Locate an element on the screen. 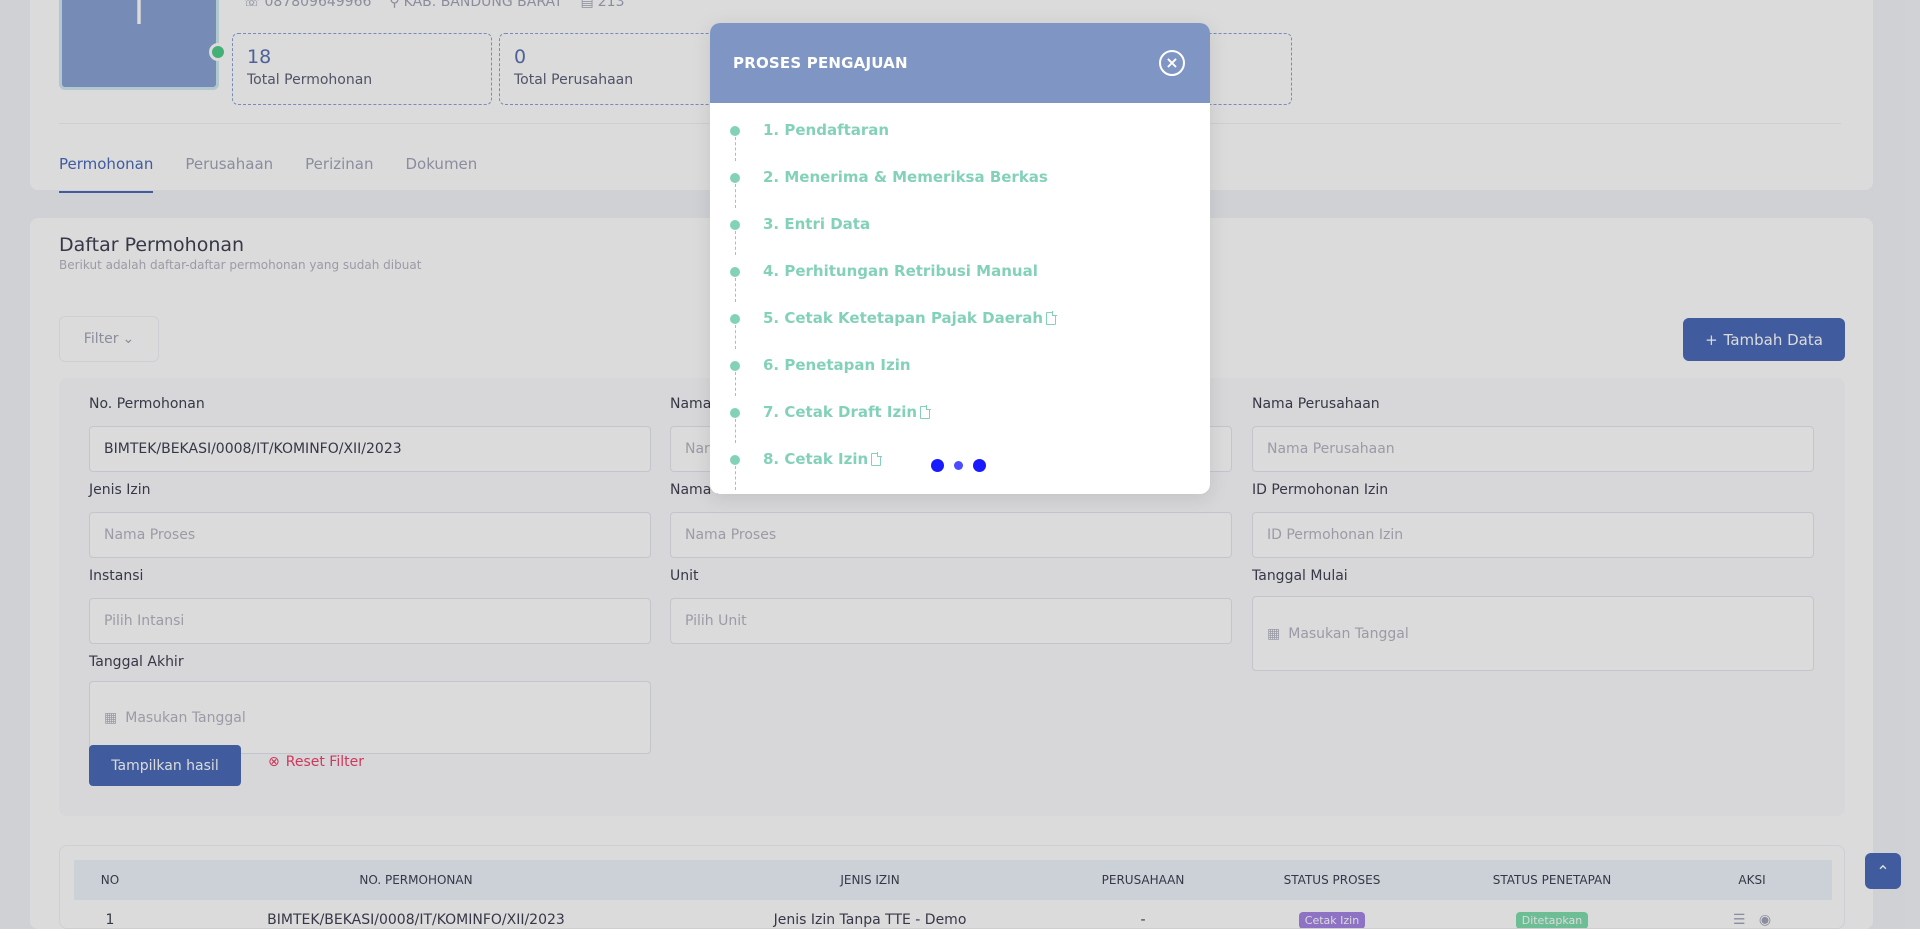  step-label: 4. Perhitungan Retribusi Manual is located at coordinates (900, 271).